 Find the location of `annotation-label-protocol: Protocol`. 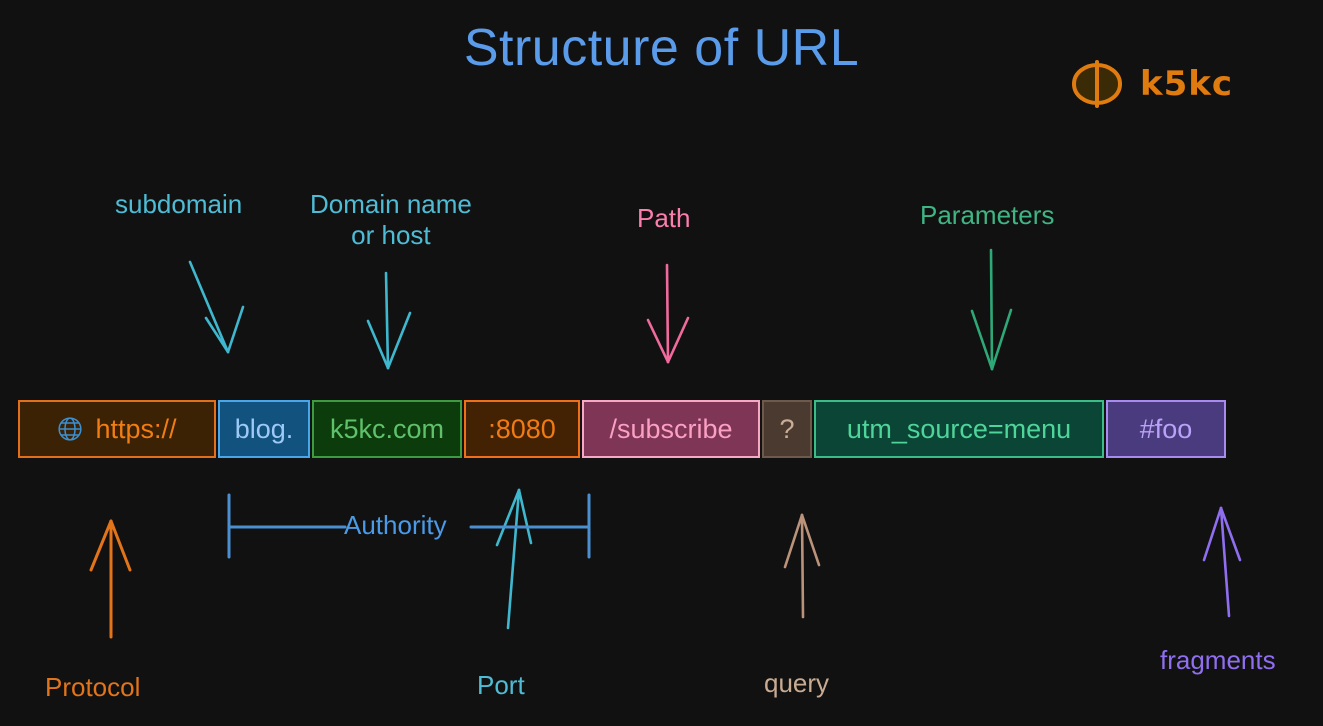

annotation-label-protocol: Protocol is located at coordinates (93, 687).